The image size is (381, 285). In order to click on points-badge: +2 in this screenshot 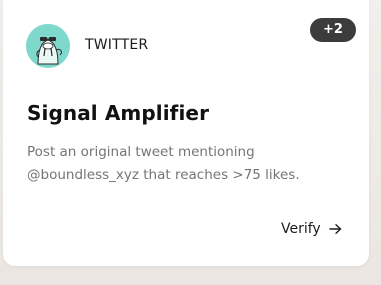, I will do `click(333, 30)`.